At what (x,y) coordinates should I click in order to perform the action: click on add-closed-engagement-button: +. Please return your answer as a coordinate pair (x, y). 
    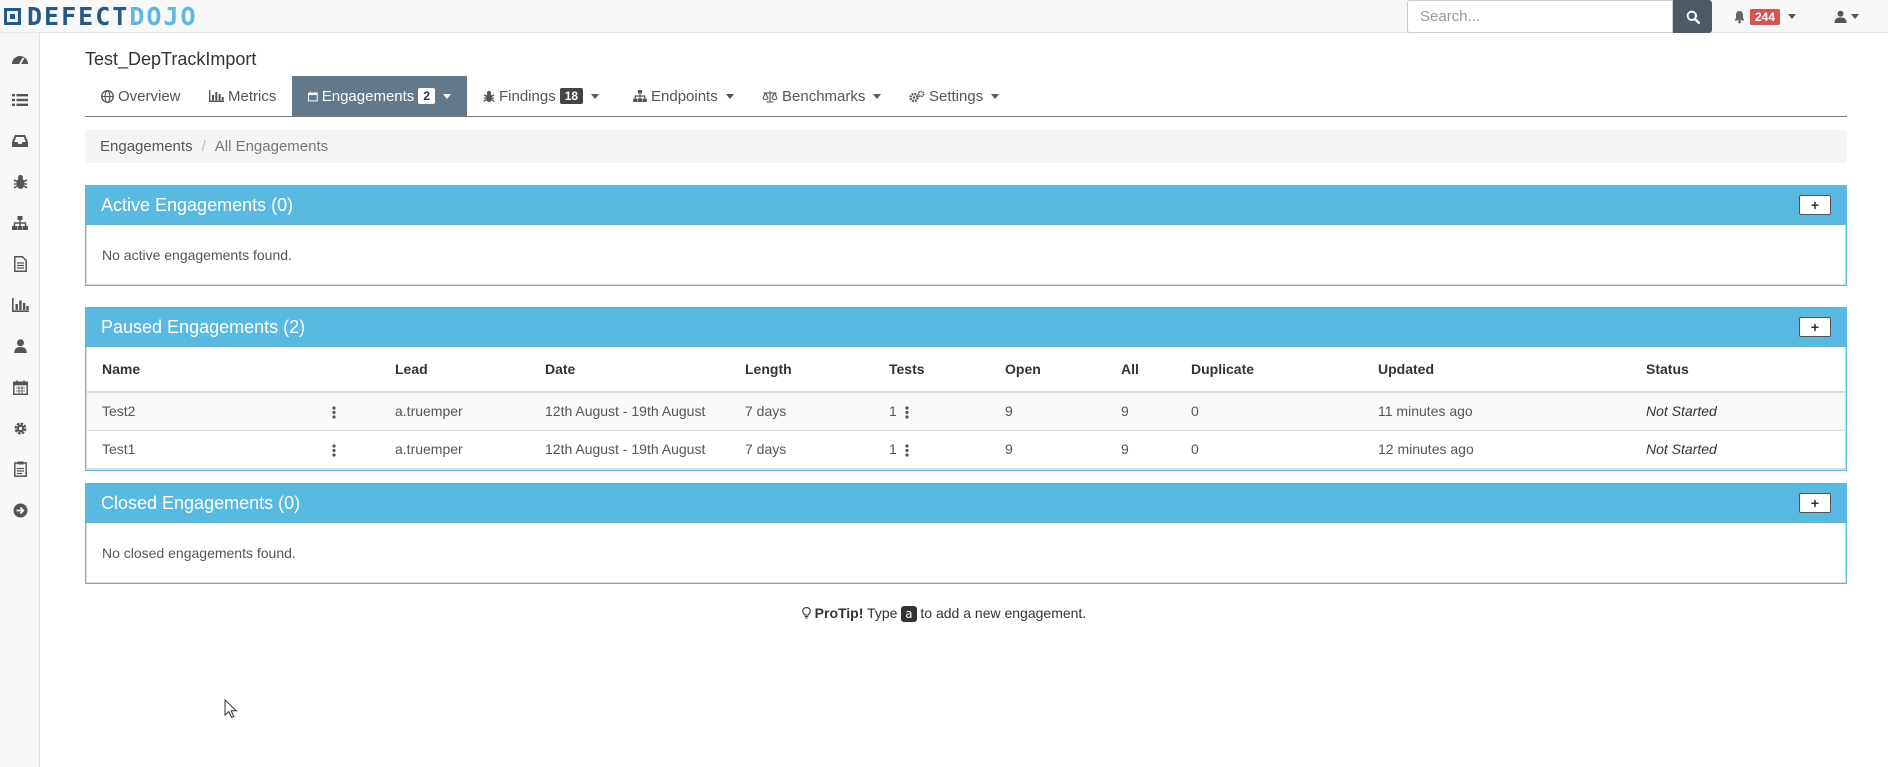
    Looking at the image, I should click on (1815, 503).